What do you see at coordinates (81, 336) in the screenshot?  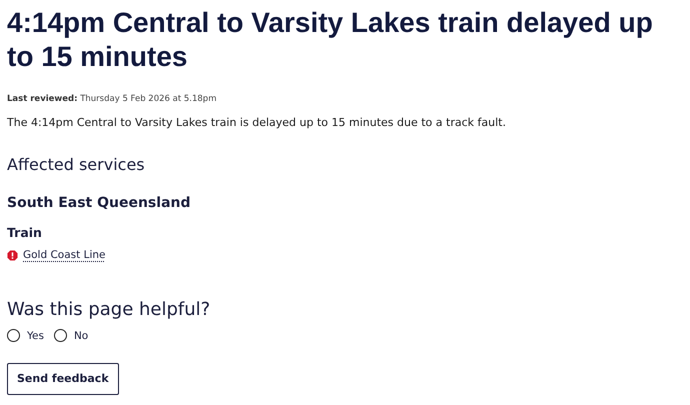 I see `radio-label: No` at bounding box center [81, 336].